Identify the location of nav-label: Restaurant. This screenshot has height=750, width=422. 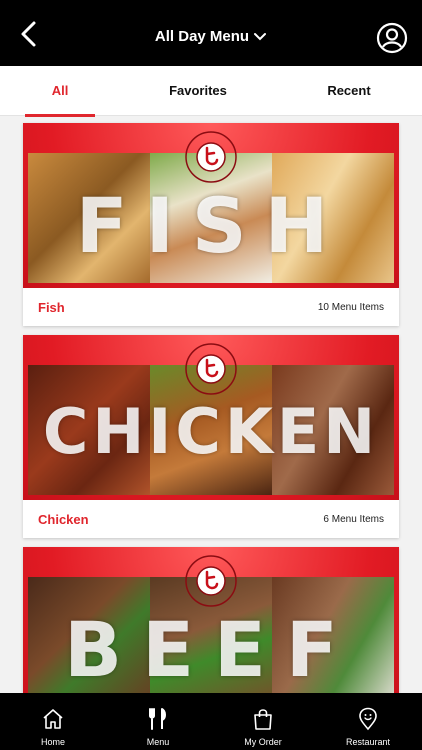
(368, 742).